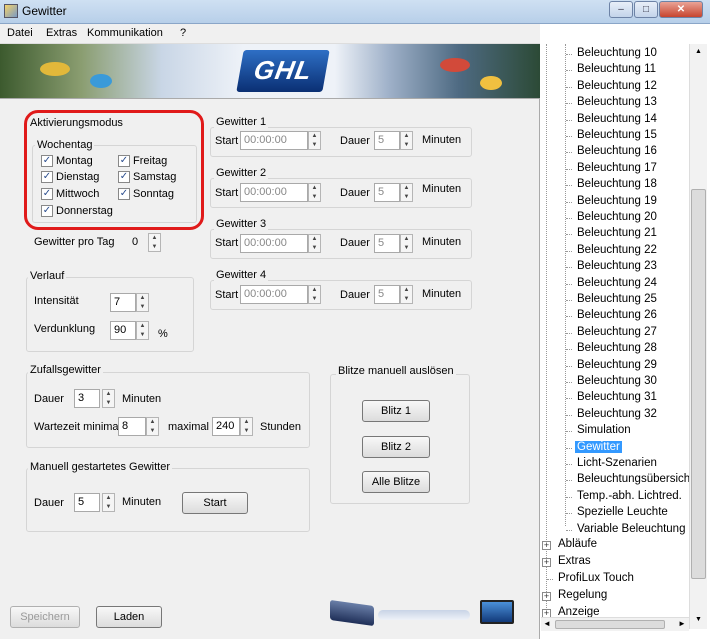 The width and height of the screenshot is (710, 639). What do you see at coordinates (646, 9) in the screenshot?
I see `maximize-button: □` at bounding box center [646, 9].